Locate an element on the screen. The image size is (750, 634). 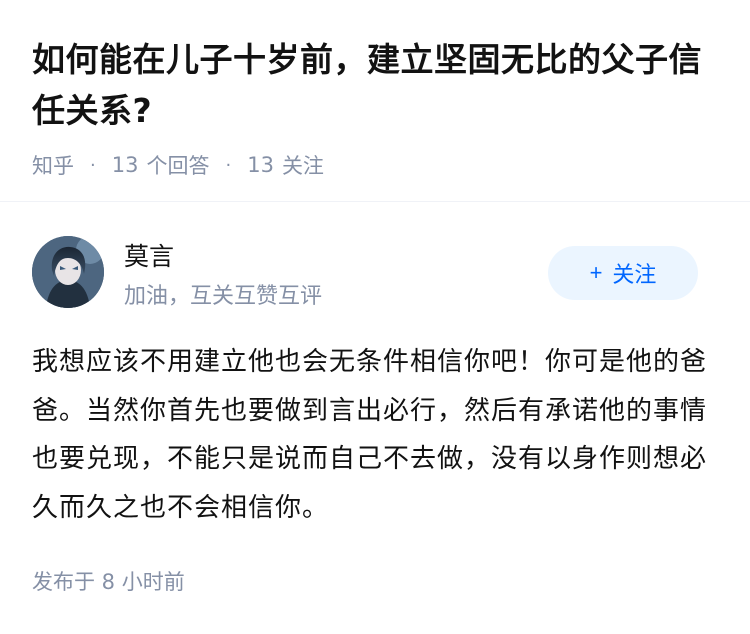
follow-button-label: 关注 is located at coordinates (634, 274).